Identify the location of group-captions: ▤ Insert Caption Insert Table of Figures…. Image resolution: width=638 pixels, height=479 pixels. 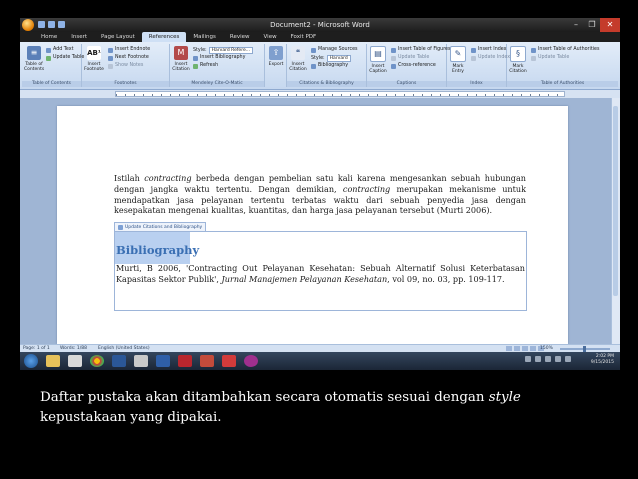
(409, 65).